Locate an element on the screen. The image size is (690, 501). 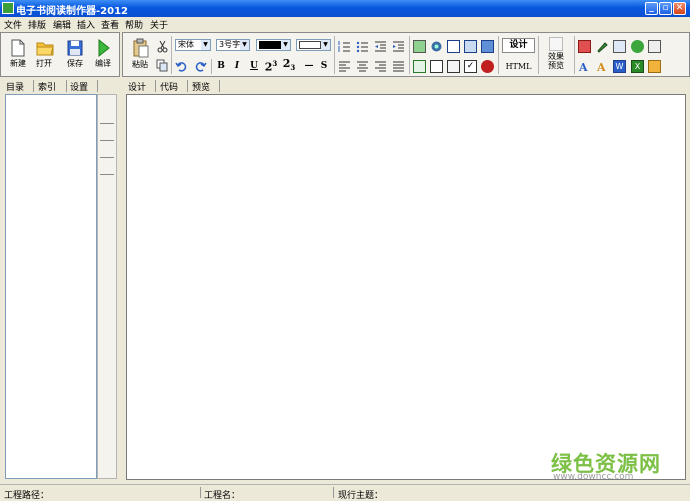
copy-icon is located at coordinates (162, 65).